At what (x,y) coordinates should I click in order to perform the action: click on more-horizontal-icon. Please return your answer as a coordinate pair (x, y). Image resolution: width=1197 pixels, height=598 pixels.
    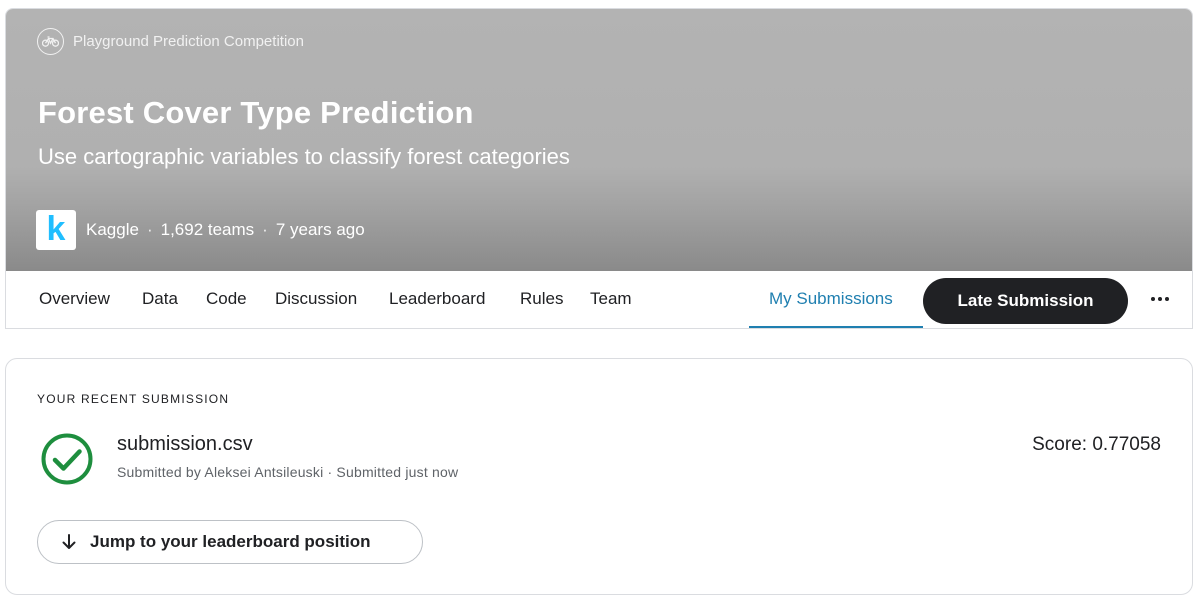
    Looking at the image, I should click on (1160, 299).